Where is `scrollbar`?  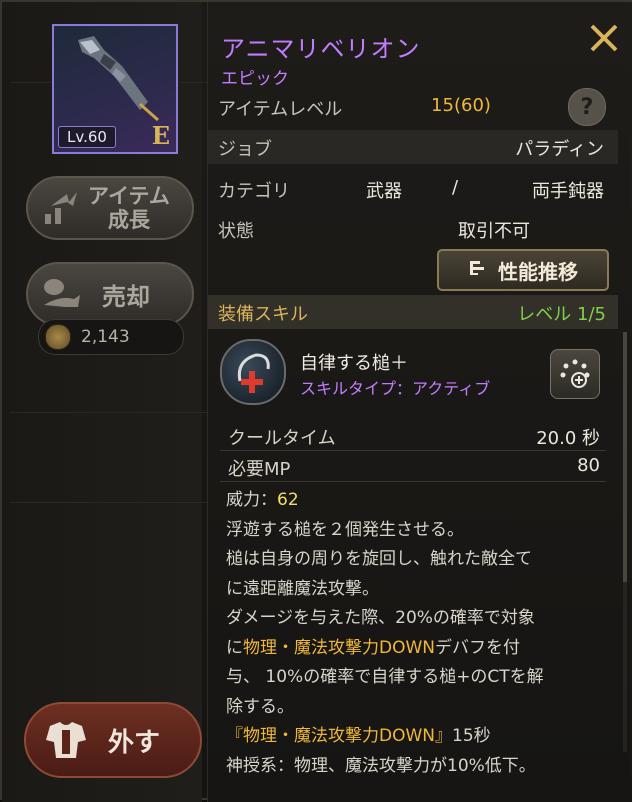
scrollbar is located at coordinates (625, 542).